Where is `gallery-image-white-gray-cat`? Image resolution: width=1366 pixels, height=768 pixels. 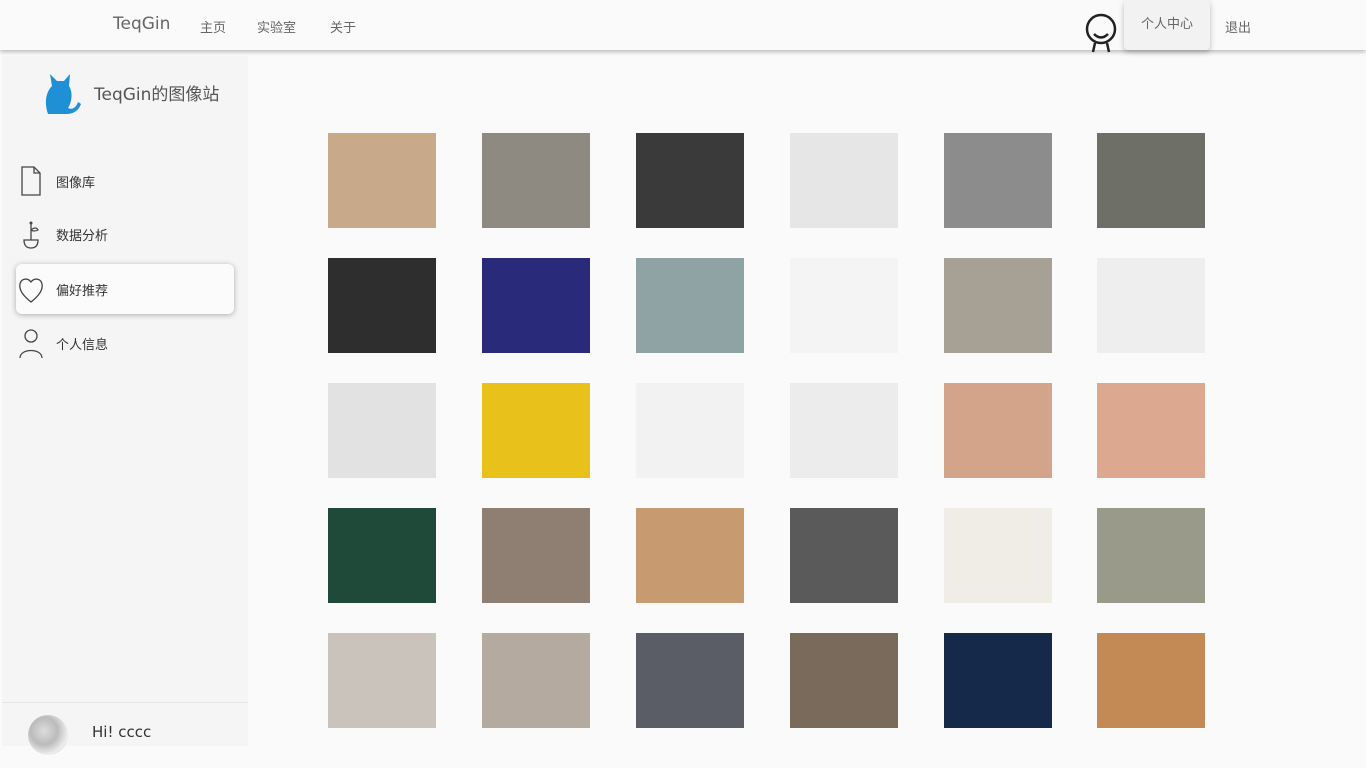
gallery-image-white-gray-cat is located at coordinates (1151, 555).